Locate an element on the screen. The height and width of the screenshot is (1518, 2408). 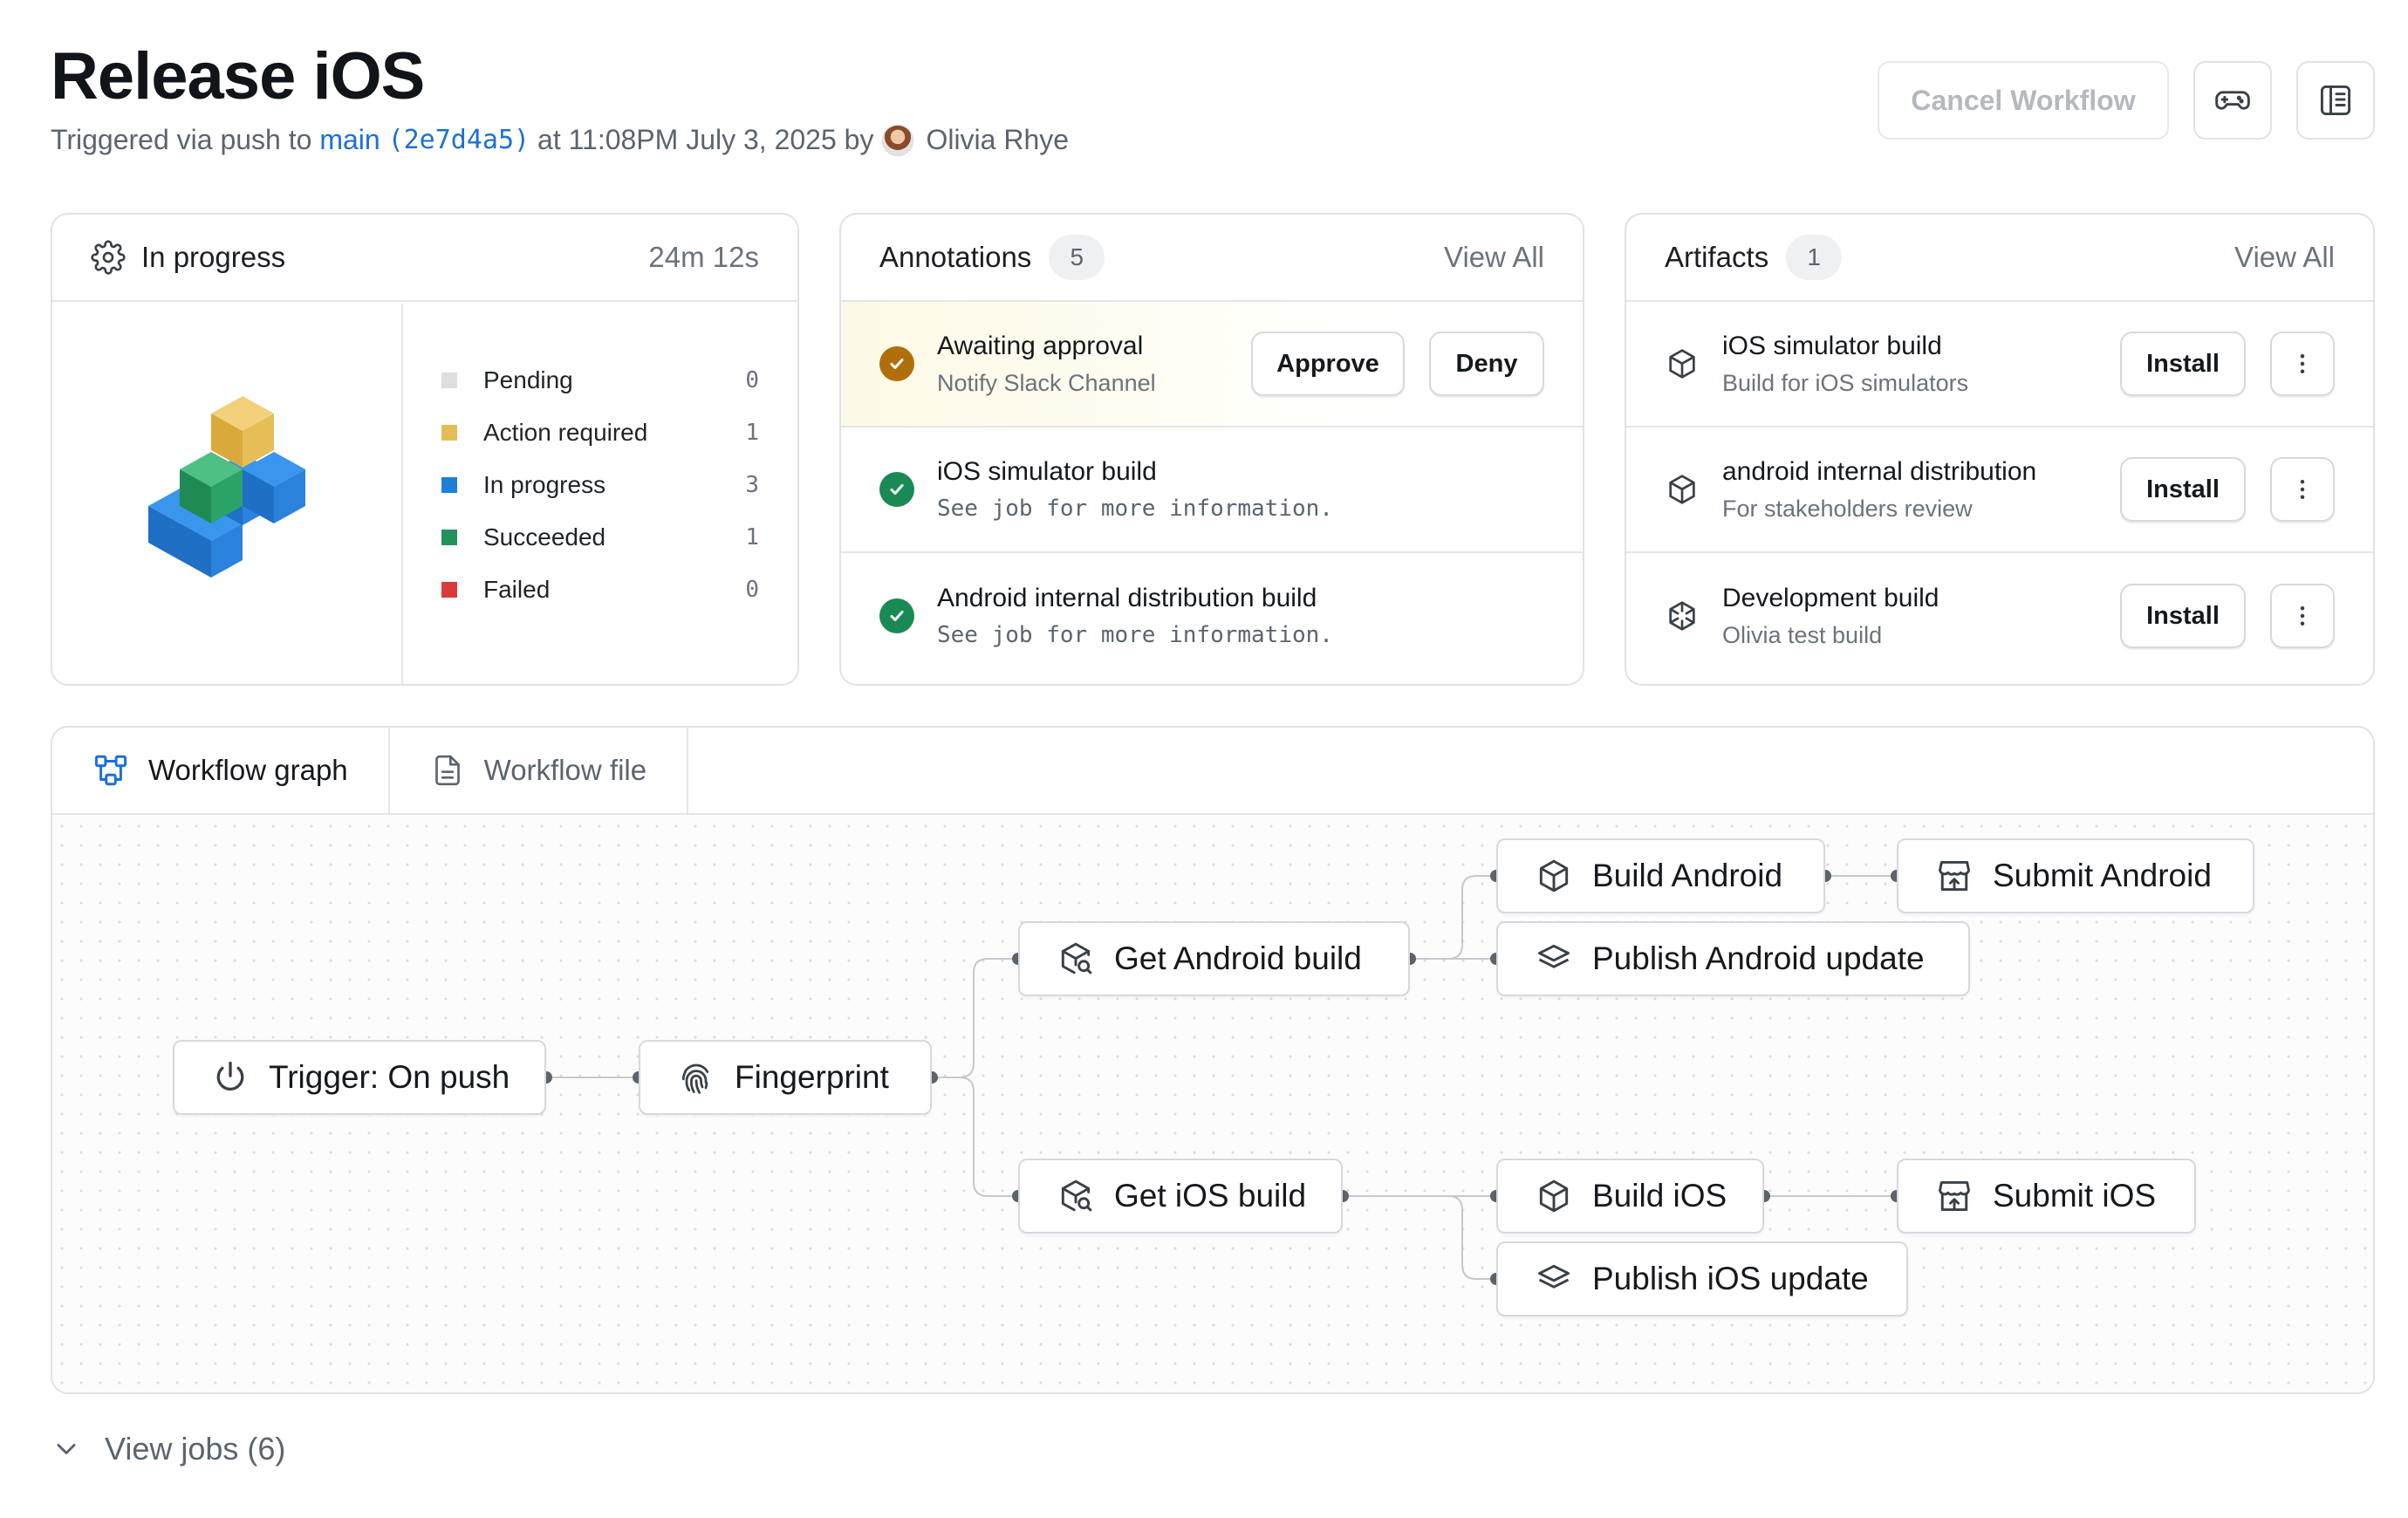
artifact-detail: Build for iOS simulators is located at coordinates (1846, 382).